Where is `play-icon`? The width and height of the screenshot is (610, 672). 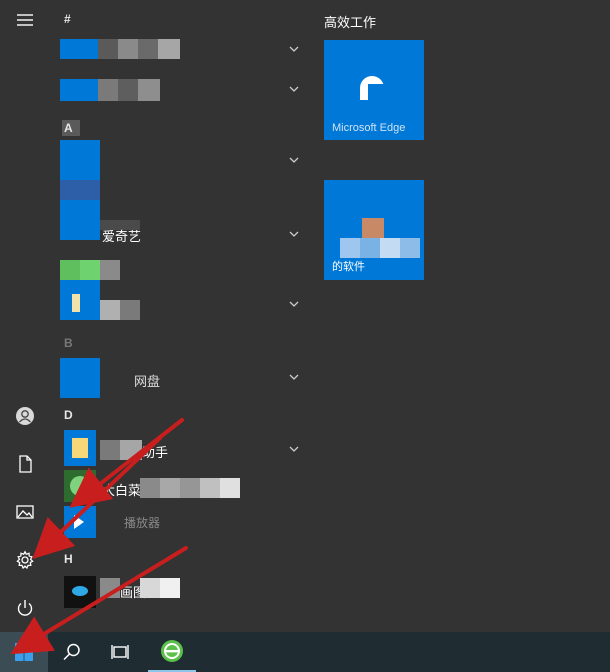 play-icon is located at coordinates (79, 522).